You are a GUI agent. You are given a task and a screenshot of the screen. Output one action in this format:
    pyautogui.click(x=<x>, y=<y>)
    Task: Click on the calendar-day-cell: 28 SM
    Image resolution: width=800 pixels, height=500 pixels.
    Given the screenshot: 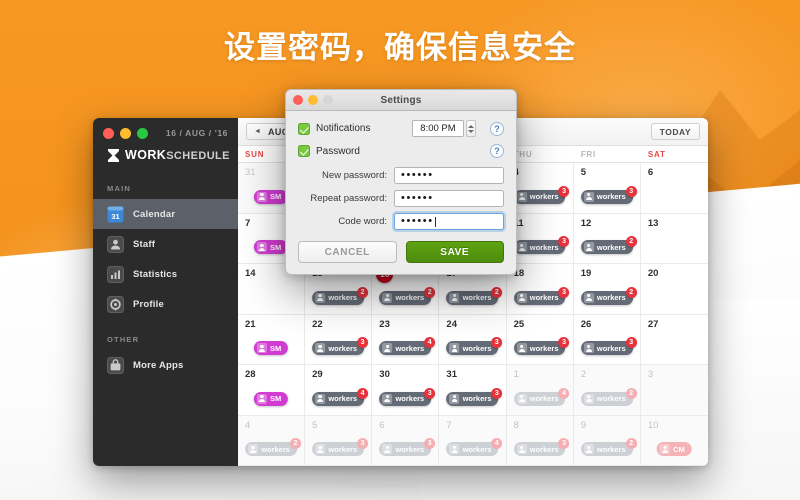 What is the action you would take?
    pyautogui.click(x=272, y=390)
    